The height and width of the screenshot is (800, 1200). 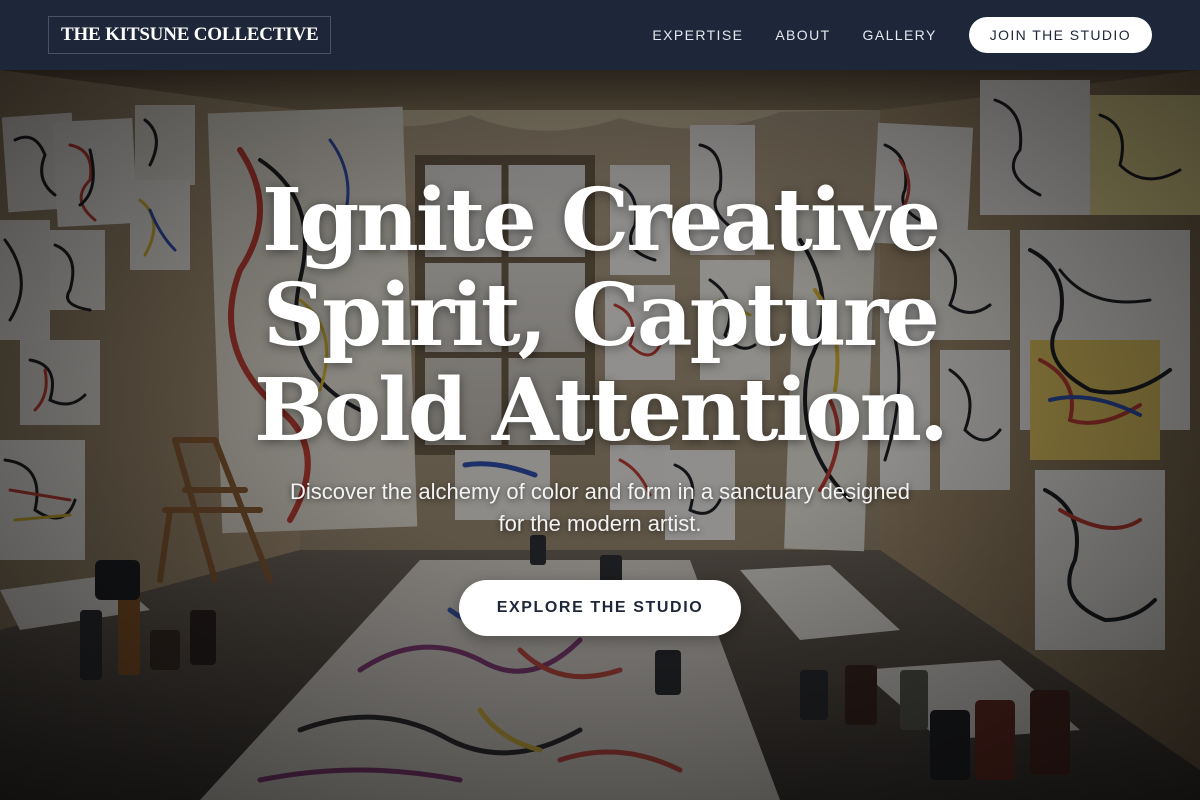 I want to click on join-studio-button: JOIN THE STUDIO, so click(x=1060, y=35).